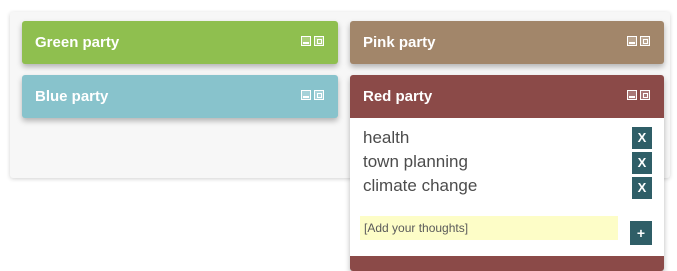 The width and height of the screenshot is (677, 271). I want to click on pink-party-panel: Pink party, so click(507, 42).